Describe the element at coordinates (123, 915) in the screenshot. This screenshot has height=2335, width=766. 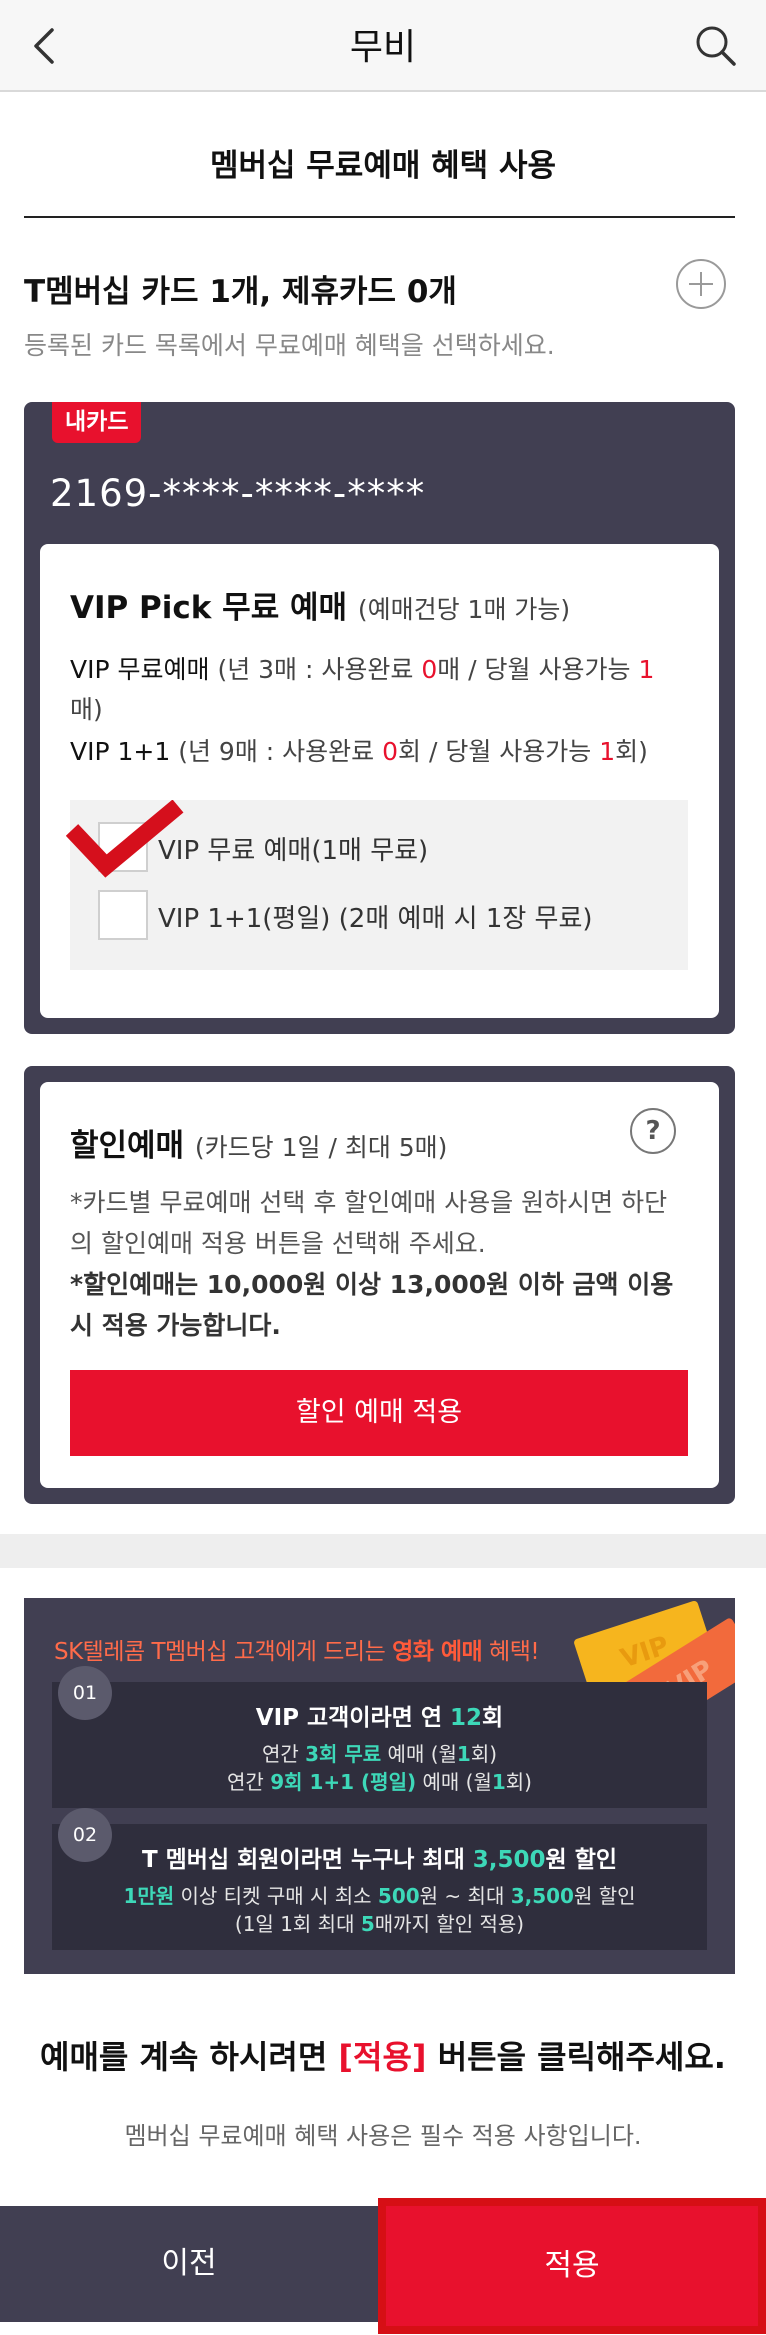
I see `vip-oneplus-checkbox` at that location.